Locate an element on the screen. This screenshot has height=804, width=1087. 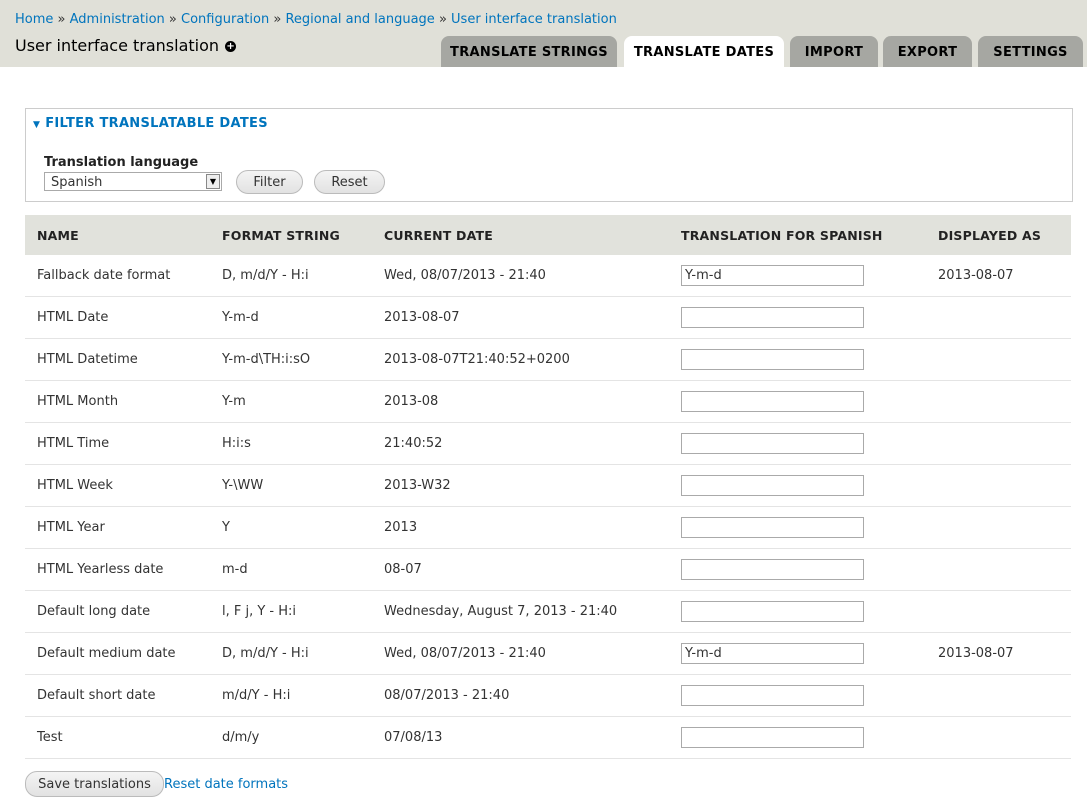
reset-button: Reset is located at coordinates (349, 182).